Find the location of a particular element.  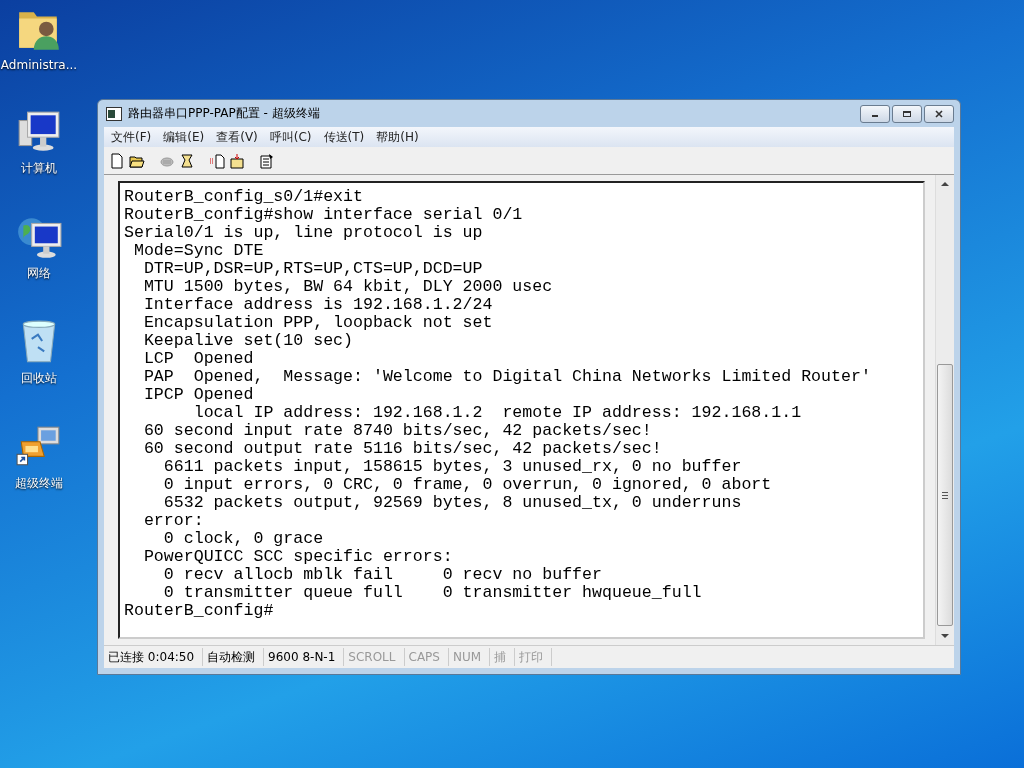

vertical-scrollbar is located at coordinates (944, 410).